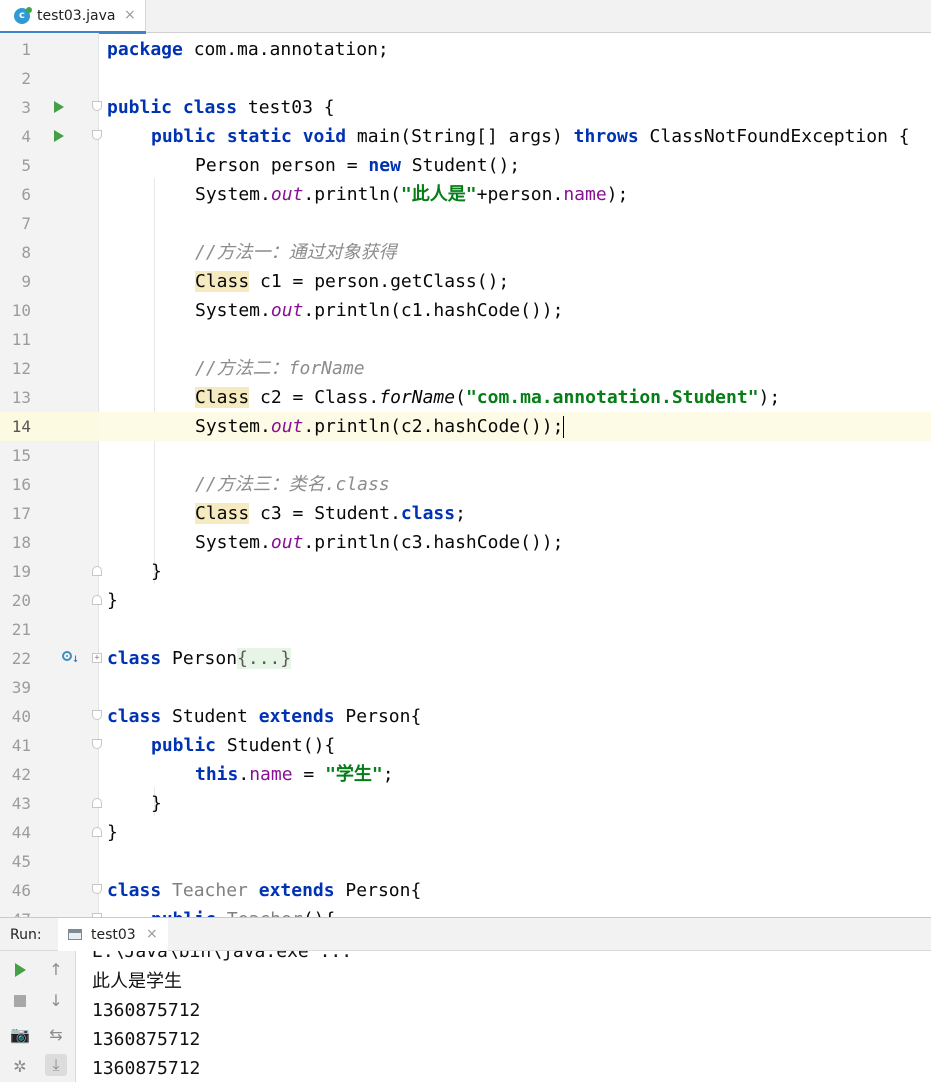  Describe the element at coordinates (21, 629) in the screenshot. I see `line-number: 21` at that location.